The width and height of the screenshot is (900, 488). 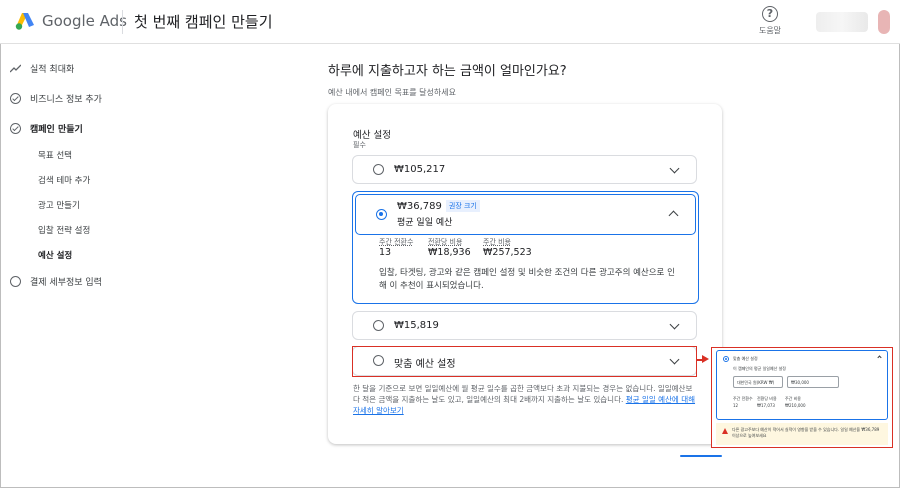 What do you see at coordinates (359, 145) in the screenshot?
I see `required-label: 필수` at bounding box center [359, 145].